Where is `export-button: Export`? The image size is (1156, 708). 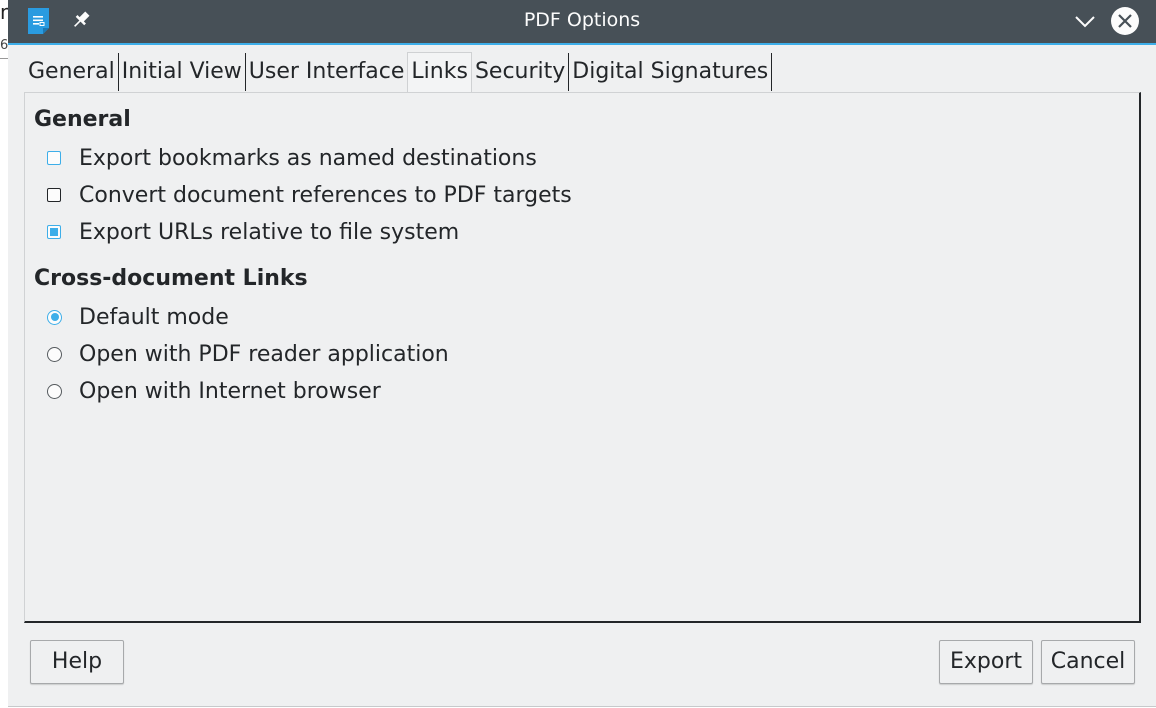 export-button: Export is located at coordinates (986, 662).